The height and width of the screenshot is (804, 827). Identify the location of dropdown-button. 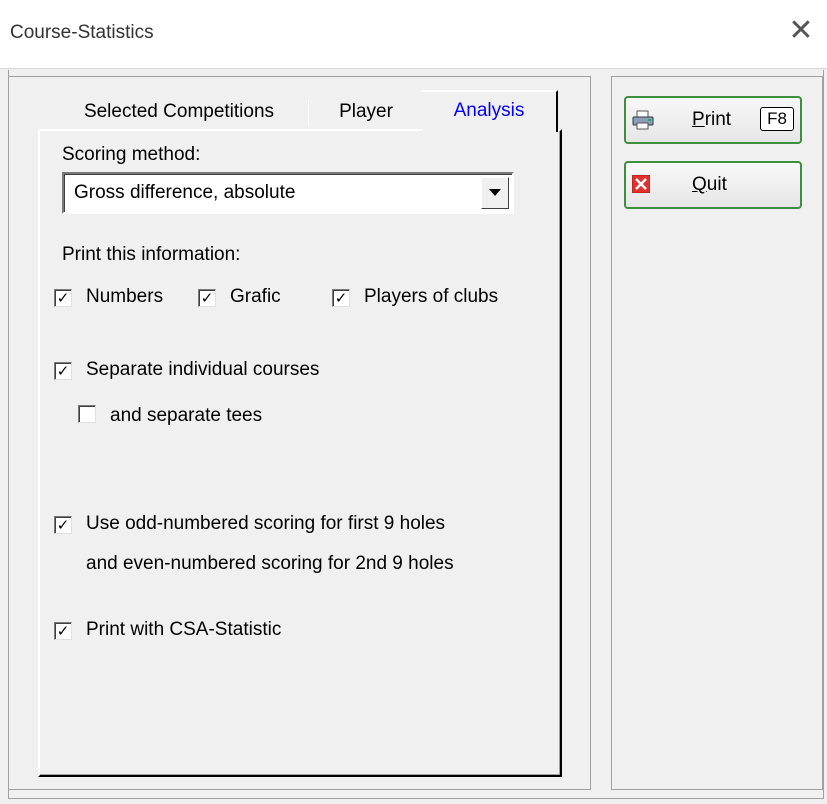
(495, 193).